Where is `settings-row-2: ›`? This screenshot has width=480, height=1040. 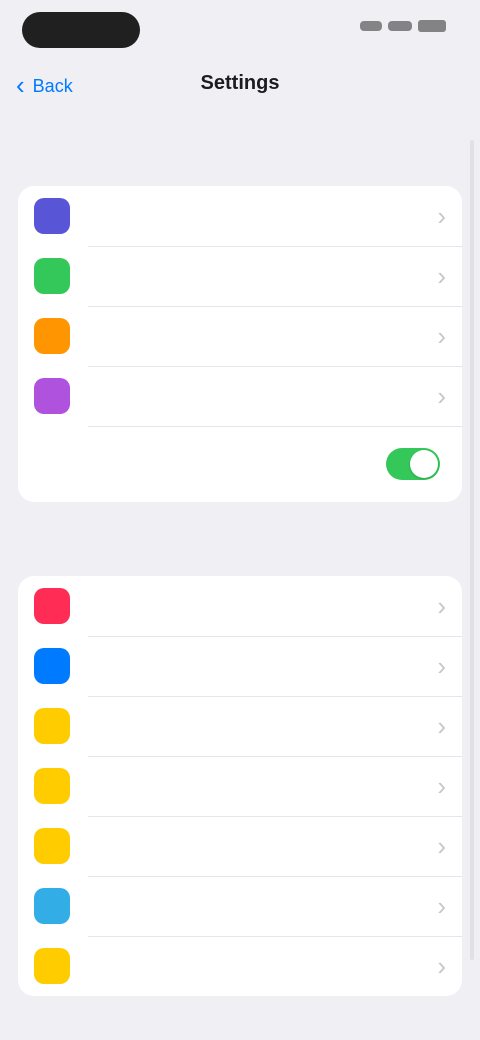 settings-row-2: › is located at coordinates (240, 276).